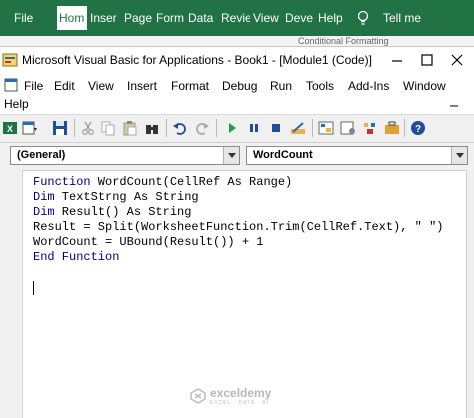 The image size is (474, 418). Describe the element at coordinates (397, 60) in the screenshot. I see `minimize-icon` at that location.